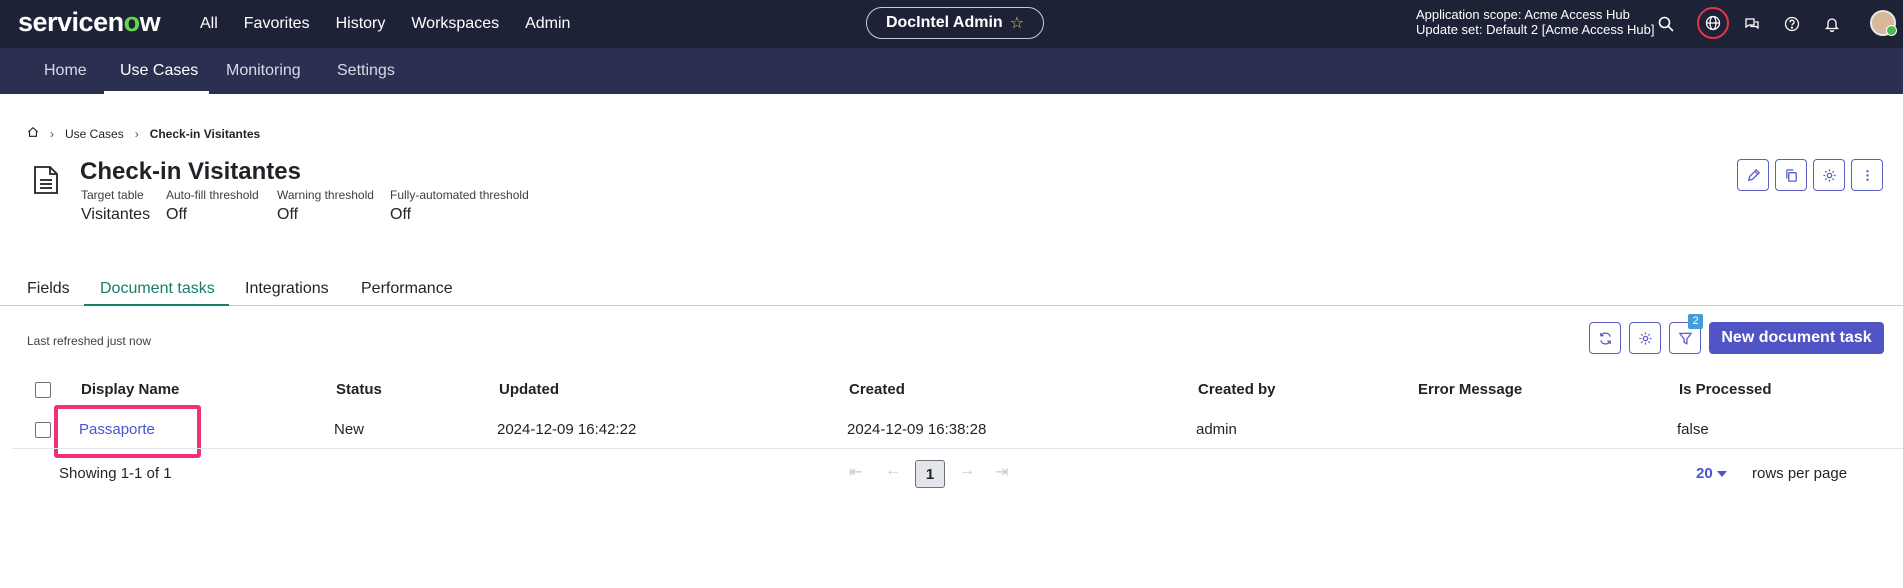 The height and width of the screenshot is (588, 1903). I want to click on filter-icon, so click(1685, 338).